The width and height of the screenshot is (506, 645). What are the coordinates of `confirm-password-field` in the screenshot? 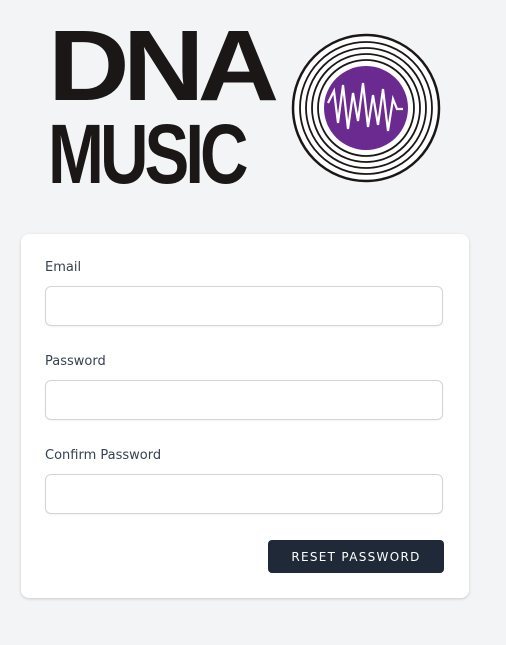 It's located at (244, 494).